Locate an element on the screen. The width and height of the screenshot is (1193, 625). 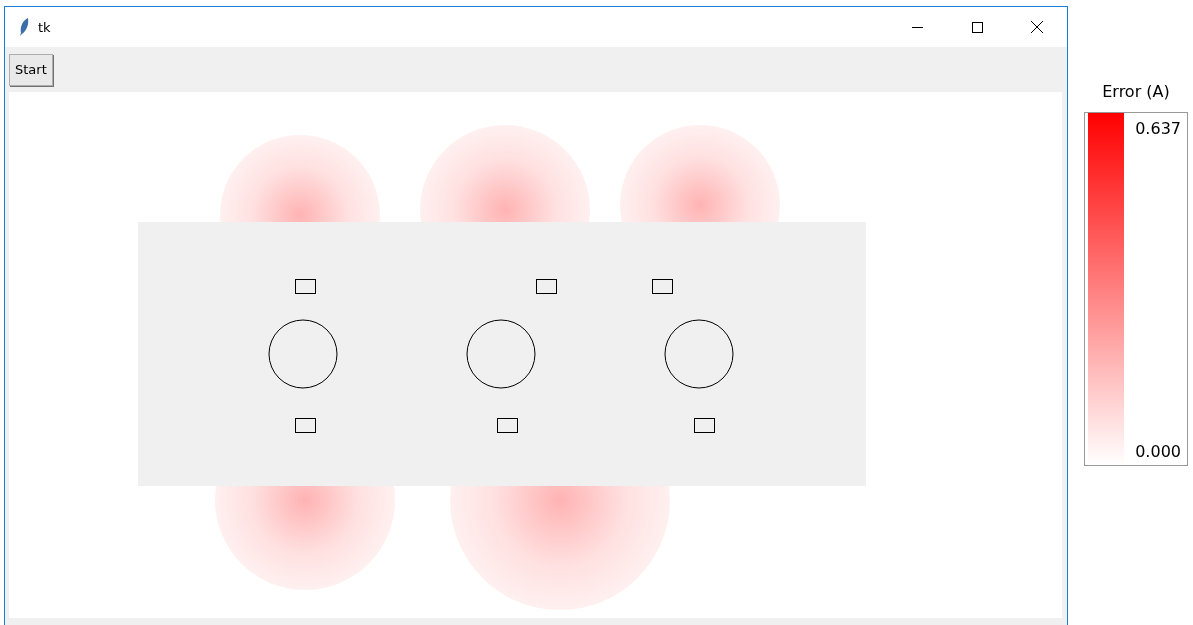
feather-icon is located at coordinates (24, 27).